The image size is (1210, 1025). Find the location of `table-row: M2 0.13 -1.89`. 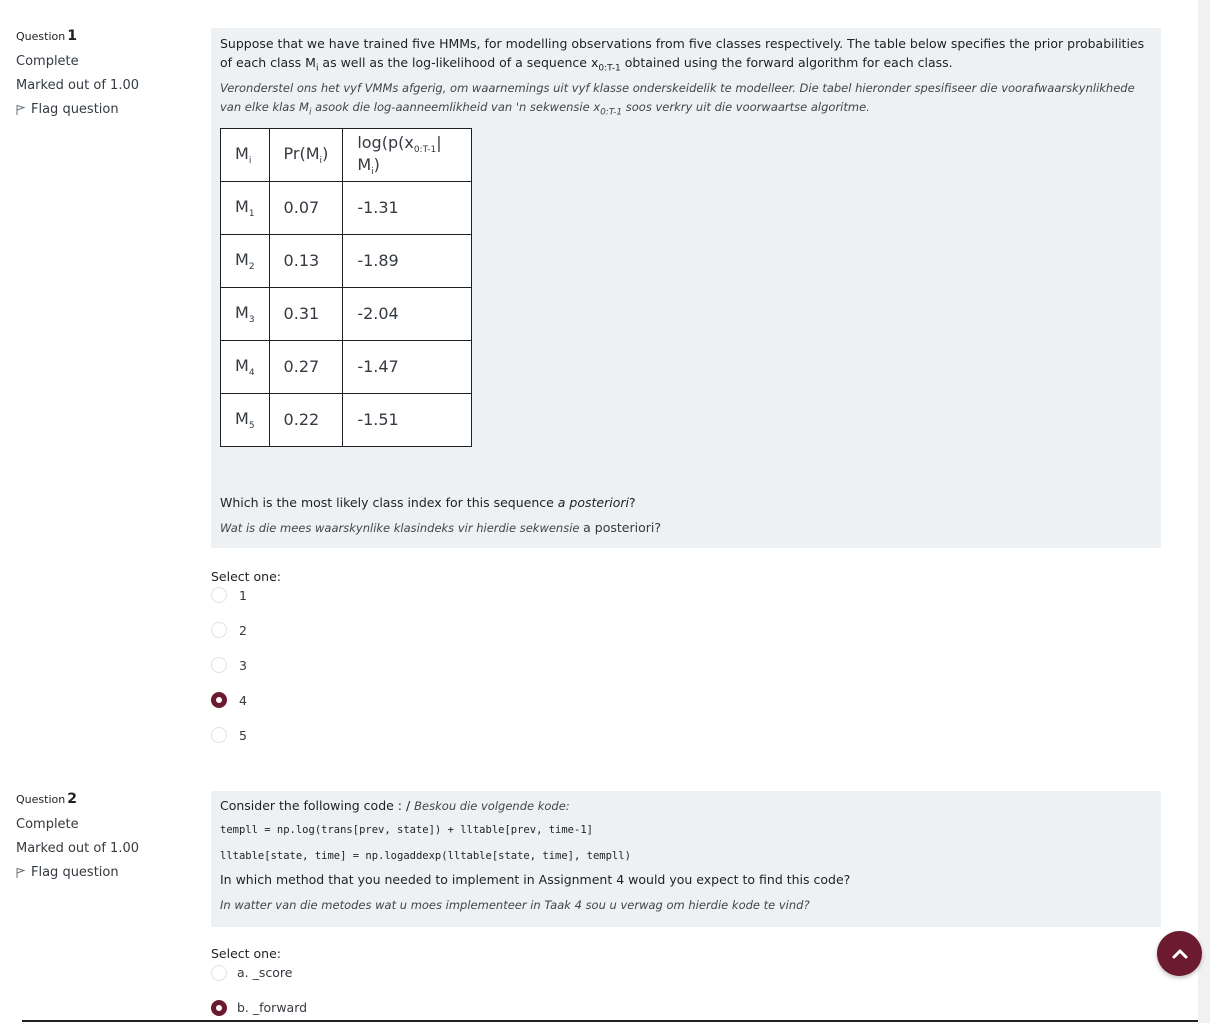

table-row: M2 0.13 -1.89 is located at coordinates (346, 260).